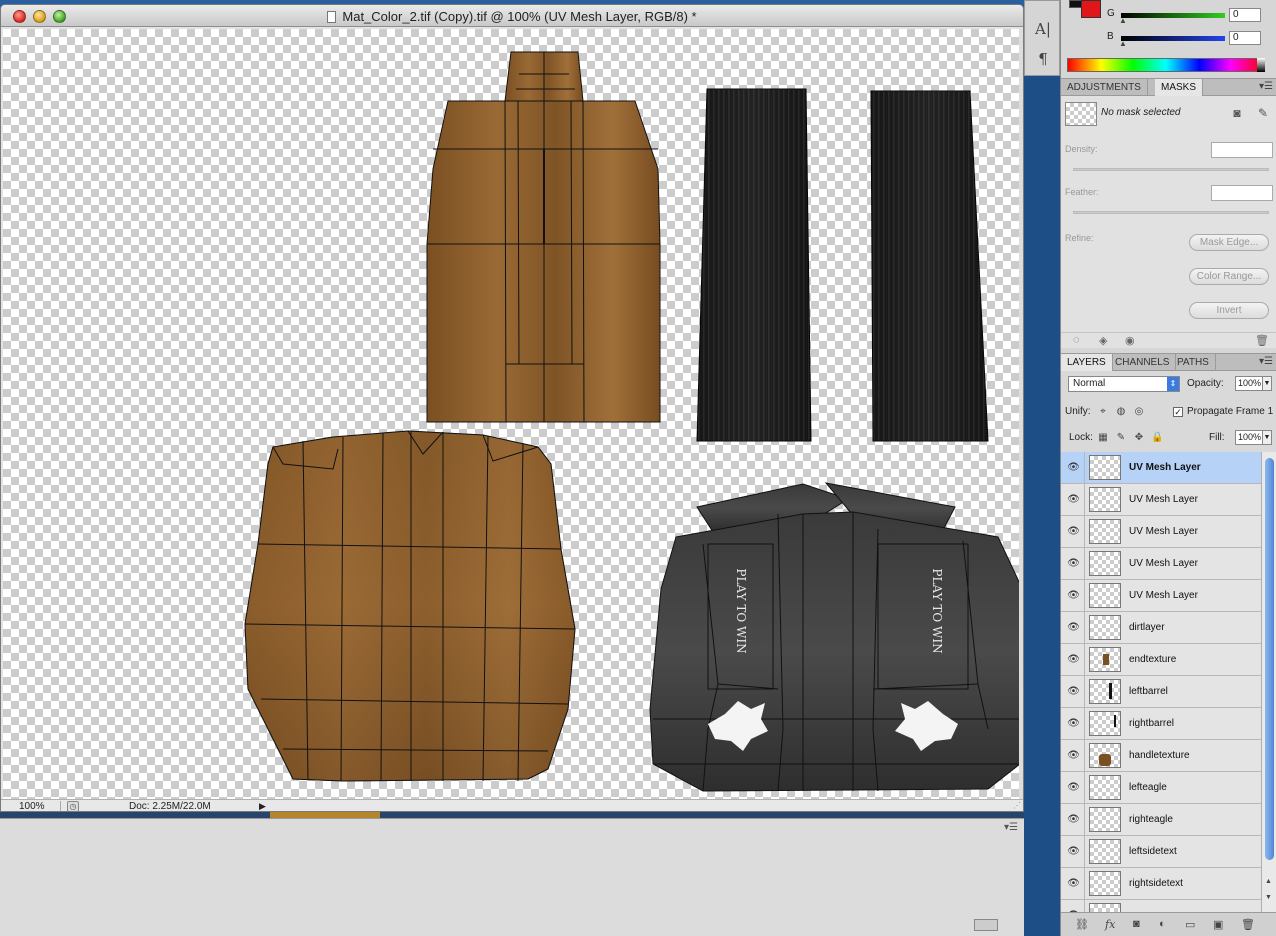 This screenshot has height=936, width=1276. What do you see at coordinates (1245, 38) in the screenshot?
I see `blue-value-field: 0` at bounding box center [1245, 38].